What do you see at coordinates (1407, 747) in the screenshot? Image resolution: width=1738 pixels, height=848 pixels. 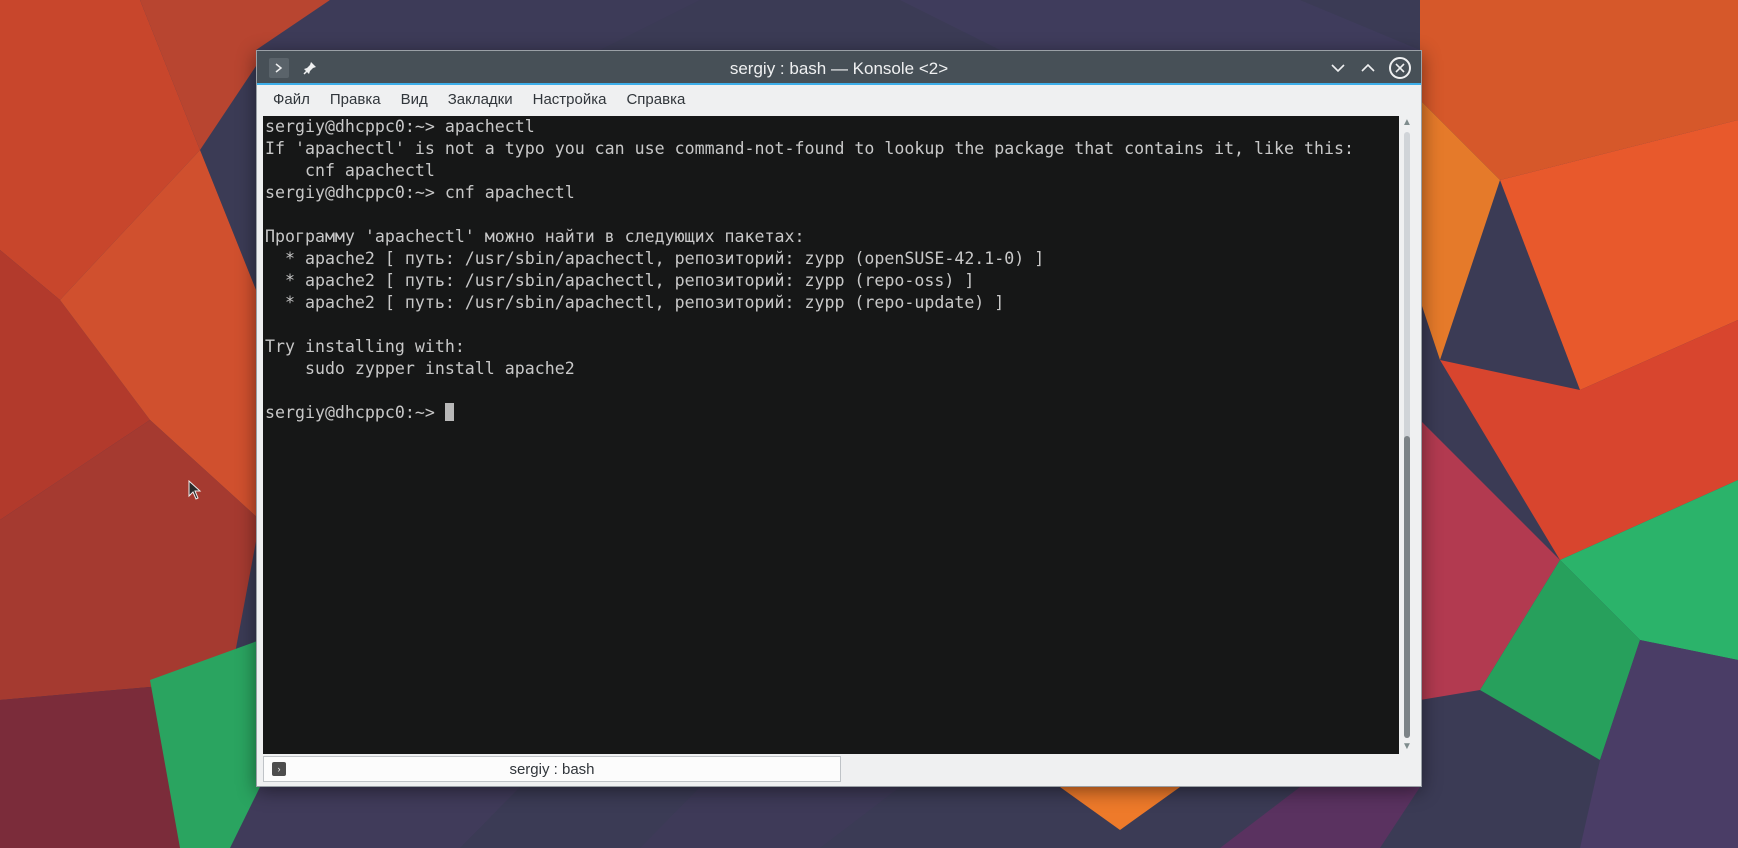 I see `scroll-down-arrow-icon: ▼` at bounding box center [1407, 747].